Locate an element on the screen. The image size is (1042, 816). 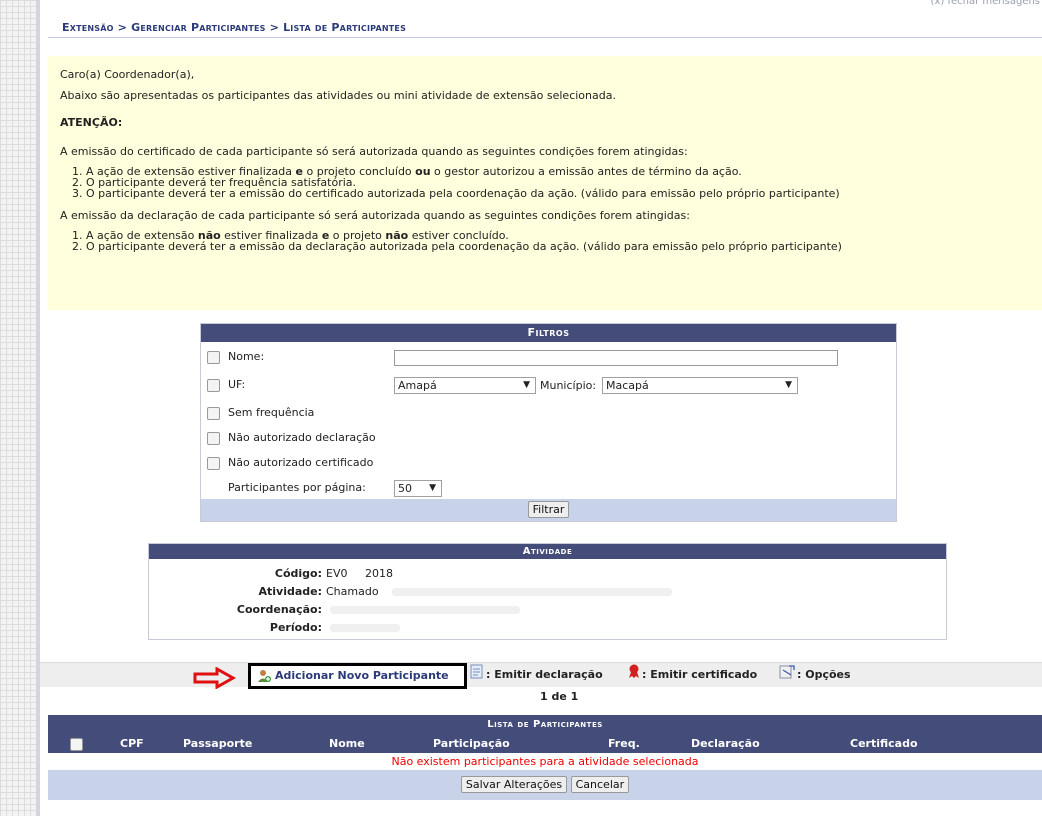
activity-atividade-row: Atividade: Chamado is located at coordinates (411, 592).